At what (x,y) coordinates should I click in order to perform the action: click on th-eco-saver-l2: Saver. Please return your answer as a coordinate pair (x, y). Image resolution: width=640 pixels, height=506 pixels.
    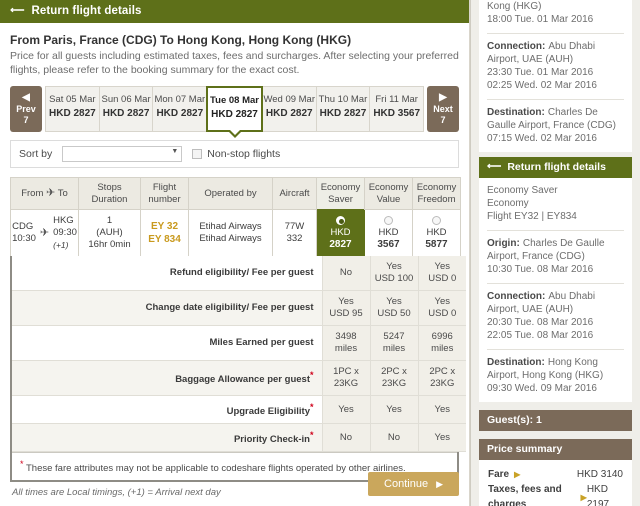
    Looking at the image, I should click on (340, 199).